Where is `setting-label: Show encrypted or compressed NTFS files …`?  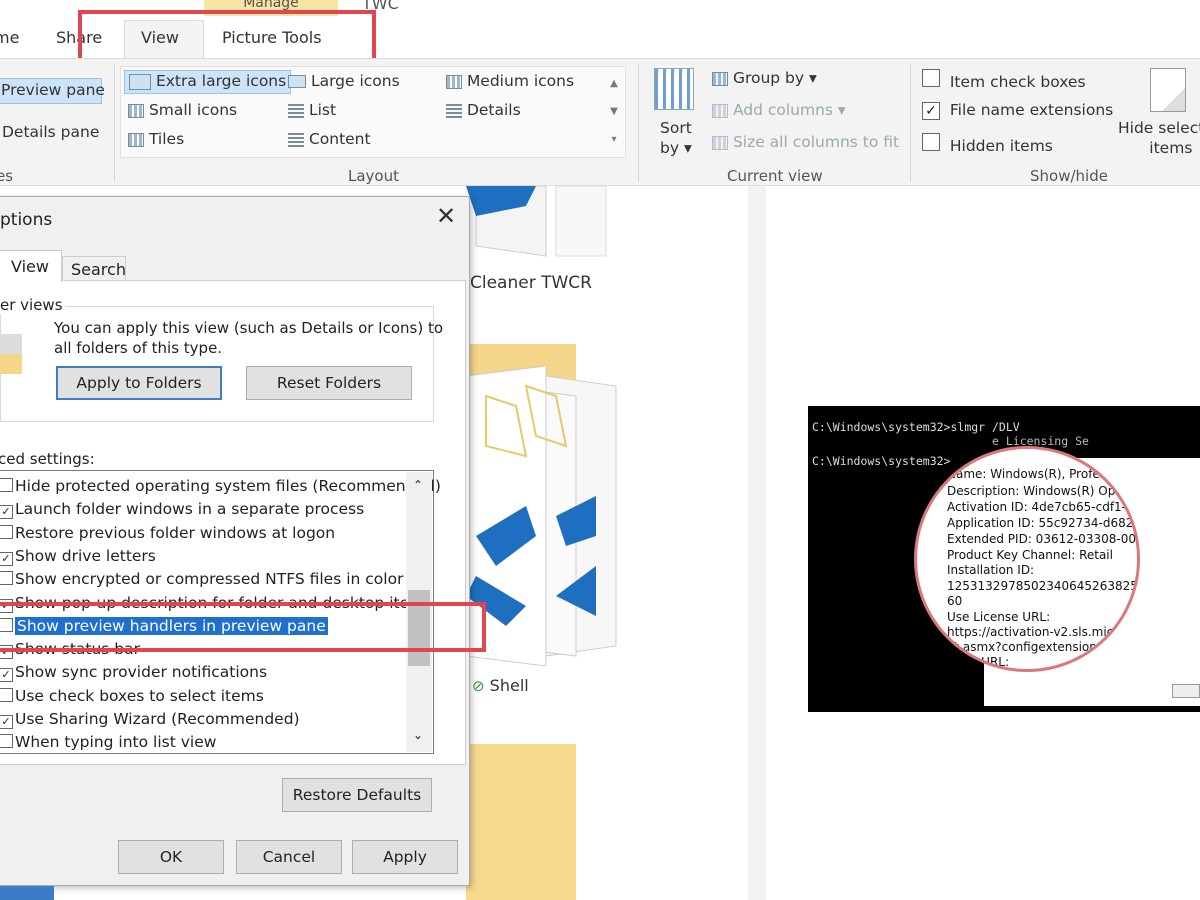 setting-label: Show encrypted or compressed NTFS files … is located at coordinates (209, 579).